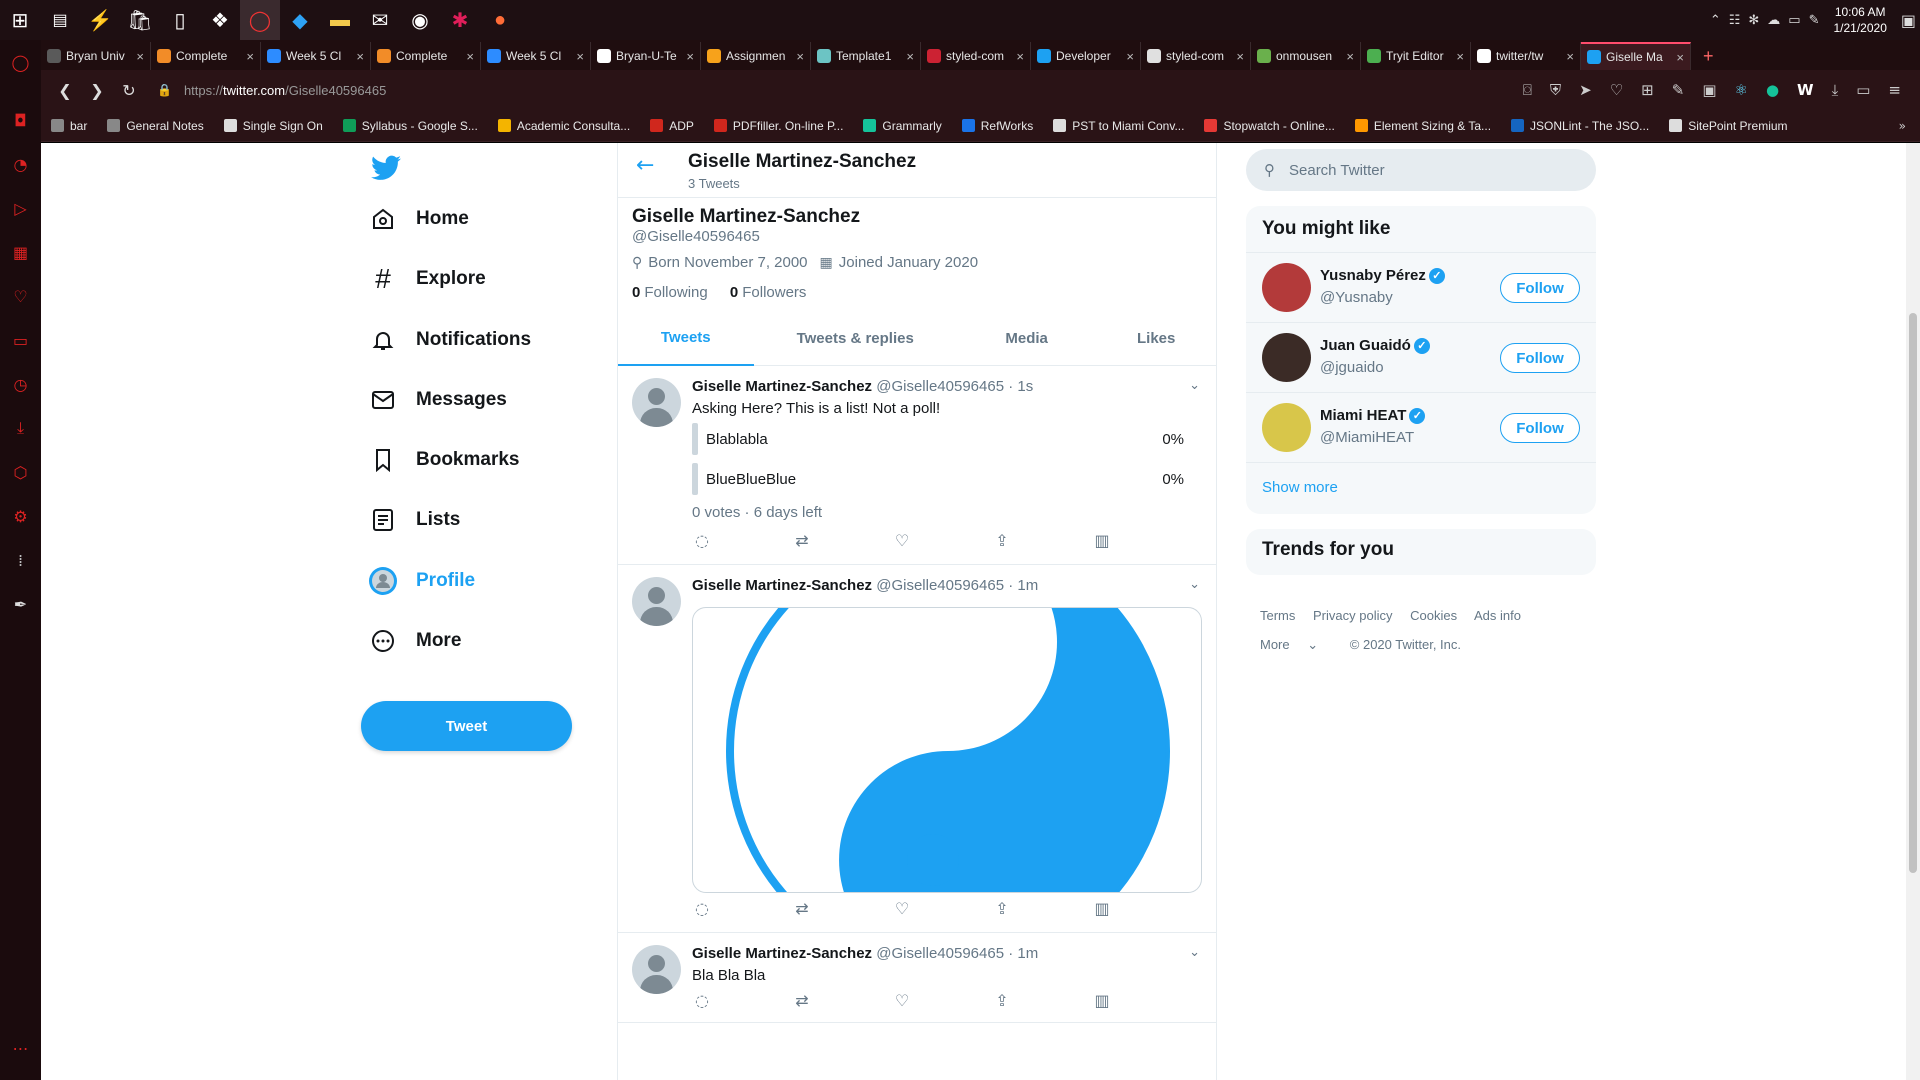 Image resolution: width=1920 pixels, height=1080 pixels. I want to click on windows-start-icon: ⊞, so click(20, 20).